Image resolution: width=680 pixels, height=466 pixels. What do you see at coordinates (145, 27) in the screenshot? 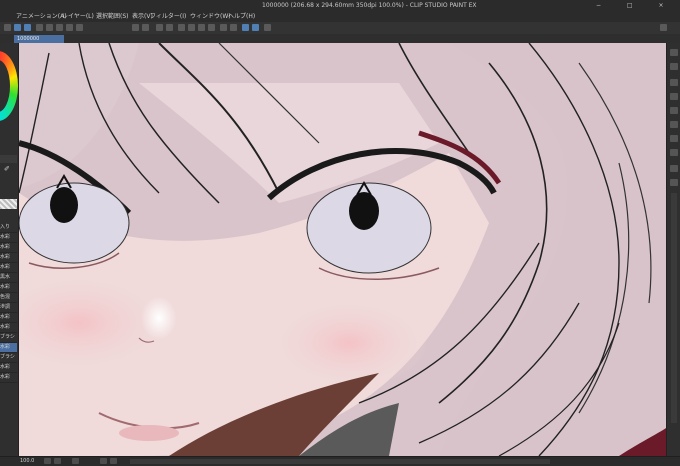
I see `redo-icon` at bounding box center [145, 27].